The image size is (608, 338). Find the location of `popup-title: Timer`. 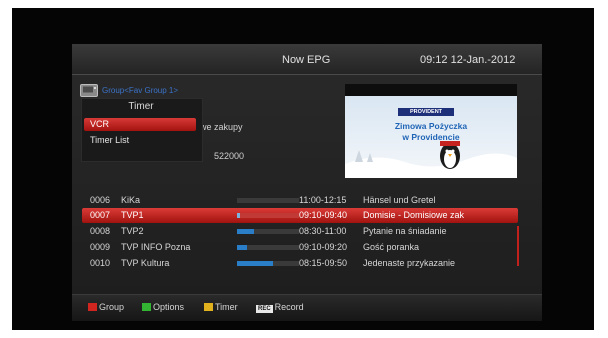

popup-title: Timer is located at coordinates (141, 106).